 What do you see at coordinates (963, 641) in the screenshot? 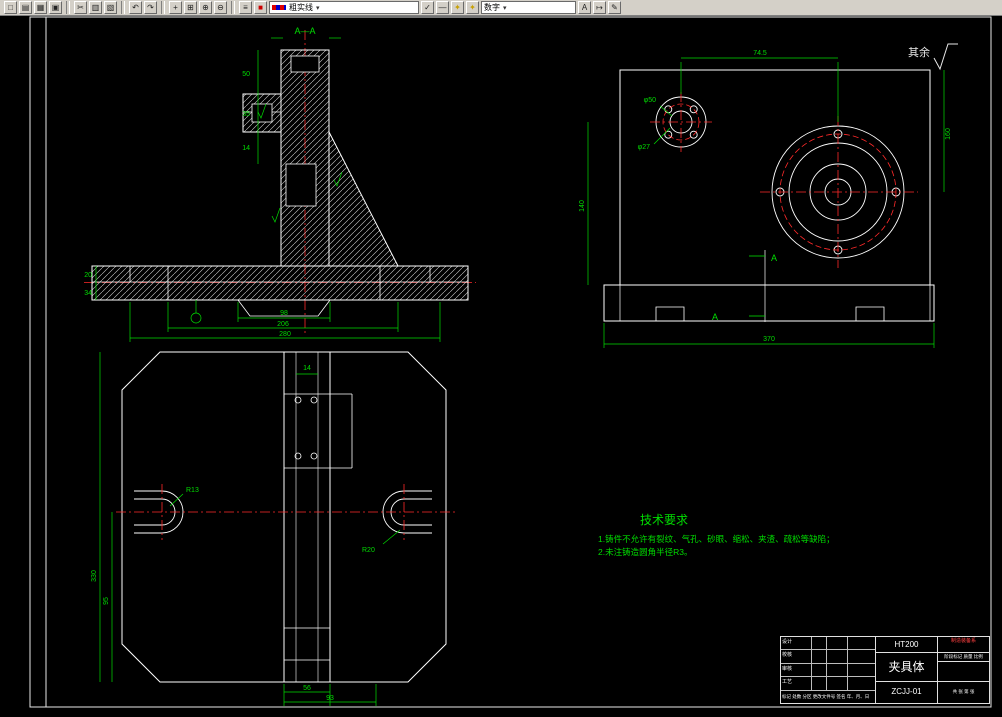
I see `org-cell: 制造装备系` at bounding box center [963, 641].